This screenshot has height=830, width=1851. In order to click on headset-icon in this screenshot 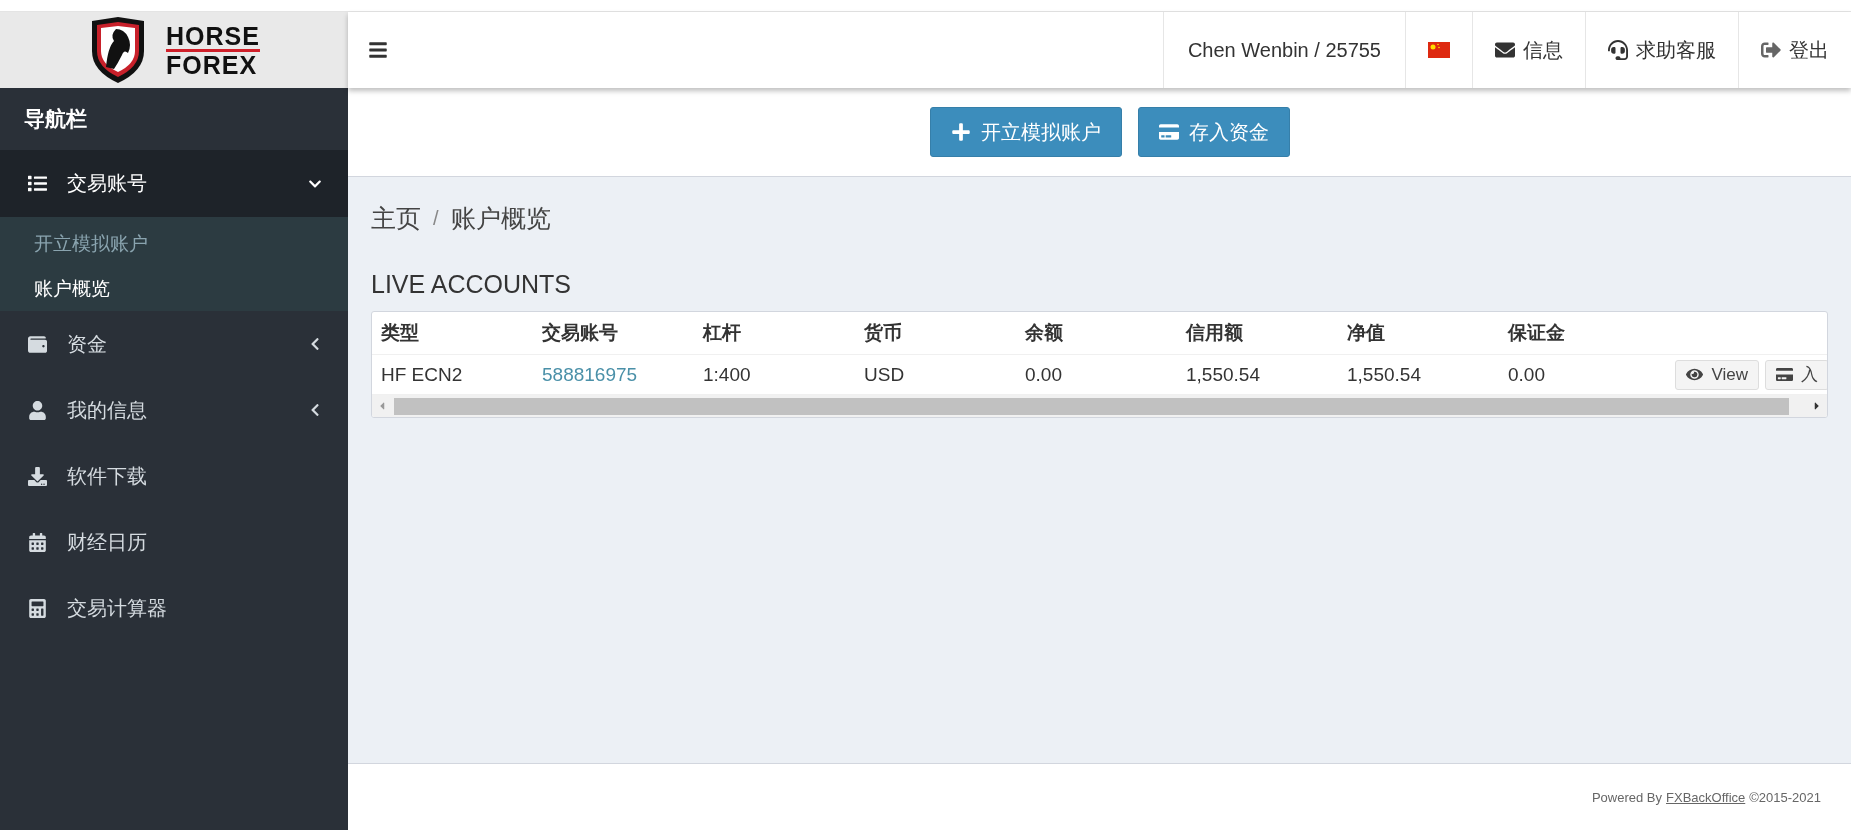, I will do `click(1618, 50)`.